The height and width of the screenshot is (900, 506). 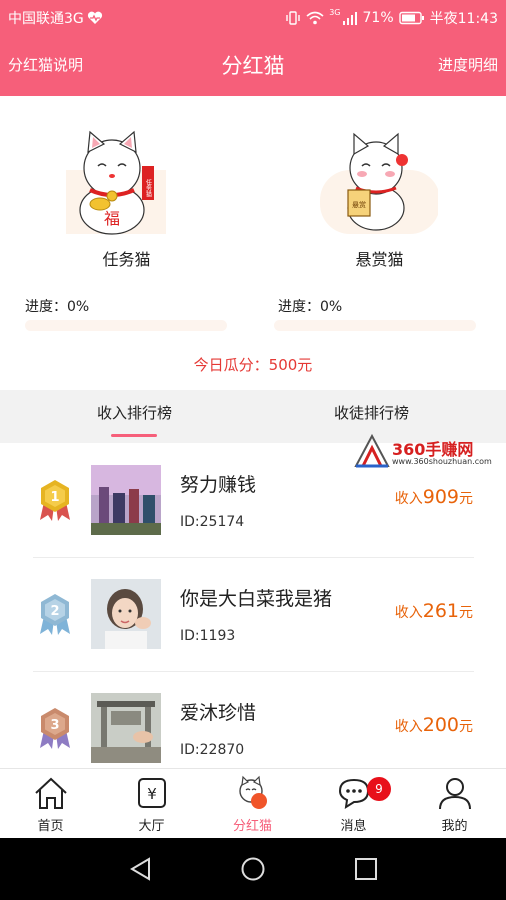 What do you see at coordinates (253, 365) in the screenshot?
I see `today-dividend: 今日瓜分：500元` at bounding box center [253, 365].